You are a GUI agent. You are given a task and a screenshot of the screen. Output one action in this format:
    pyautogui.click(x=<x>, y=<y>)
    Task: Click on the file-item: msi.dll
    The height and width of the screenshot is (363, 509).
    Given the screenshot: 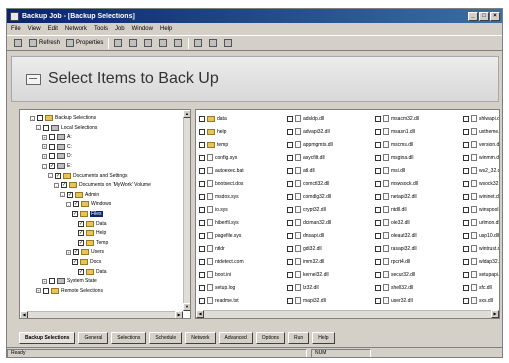 What is the action you would take?
    pyautogui.click(x=410, y=170)
    